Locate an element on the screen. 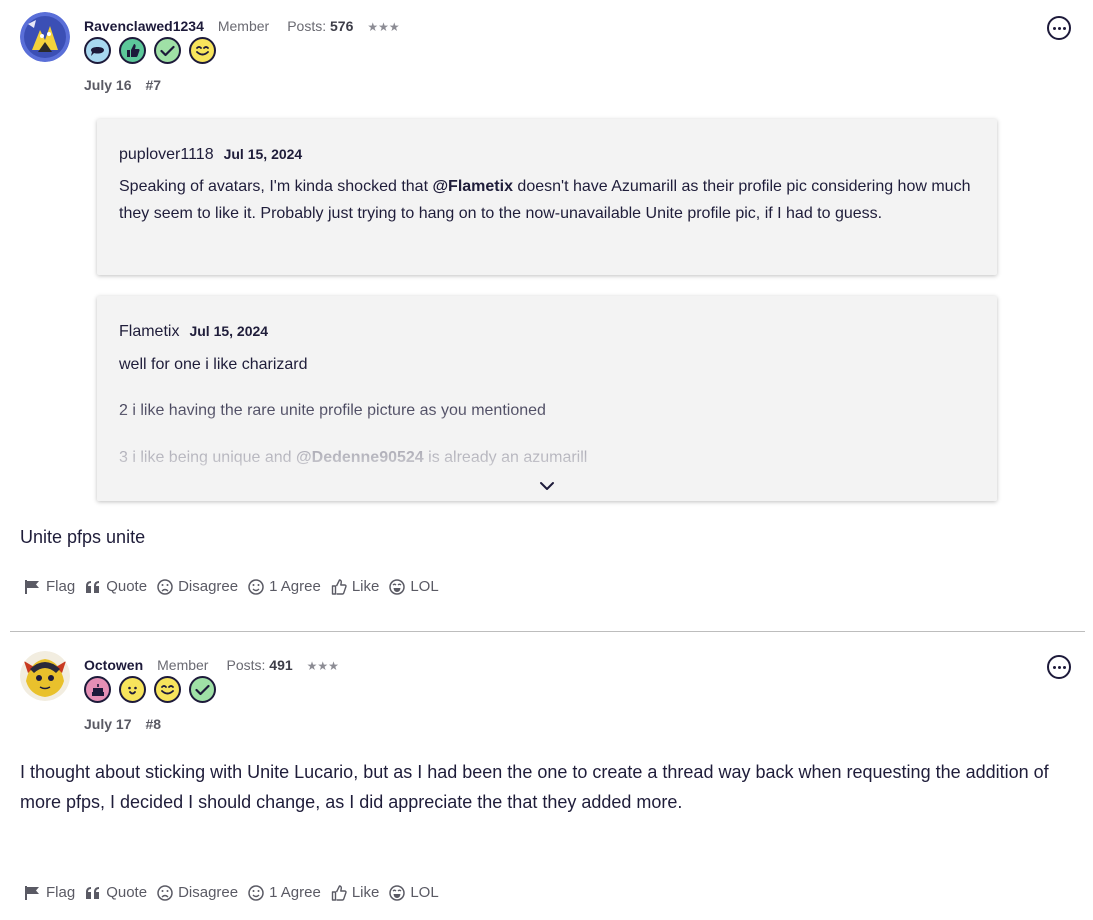 This screenshot has width=1093, height=920. post-number: #7 is located at coordinates (153, 85).